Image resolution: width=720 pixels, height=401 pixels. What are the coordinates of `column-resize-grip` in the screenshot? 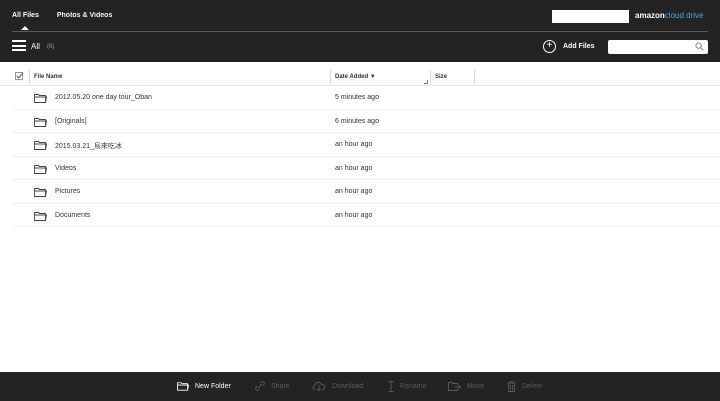 It's located at (426, 82).